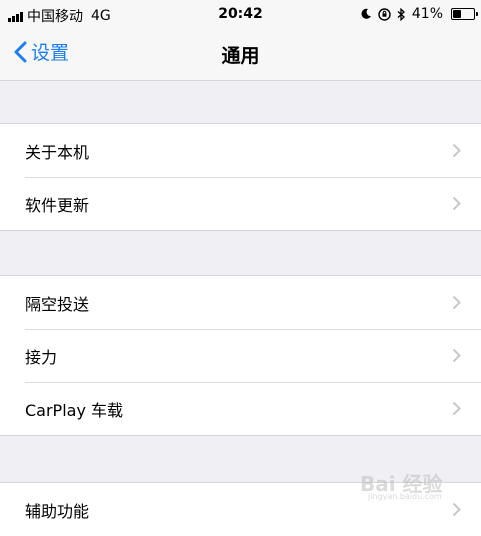 The width and height of the screenshot is (481, 536). What do you see at coordinates (366, 13) in the screenshot?
I see `moon-icon` at bounding box center [366, 13].